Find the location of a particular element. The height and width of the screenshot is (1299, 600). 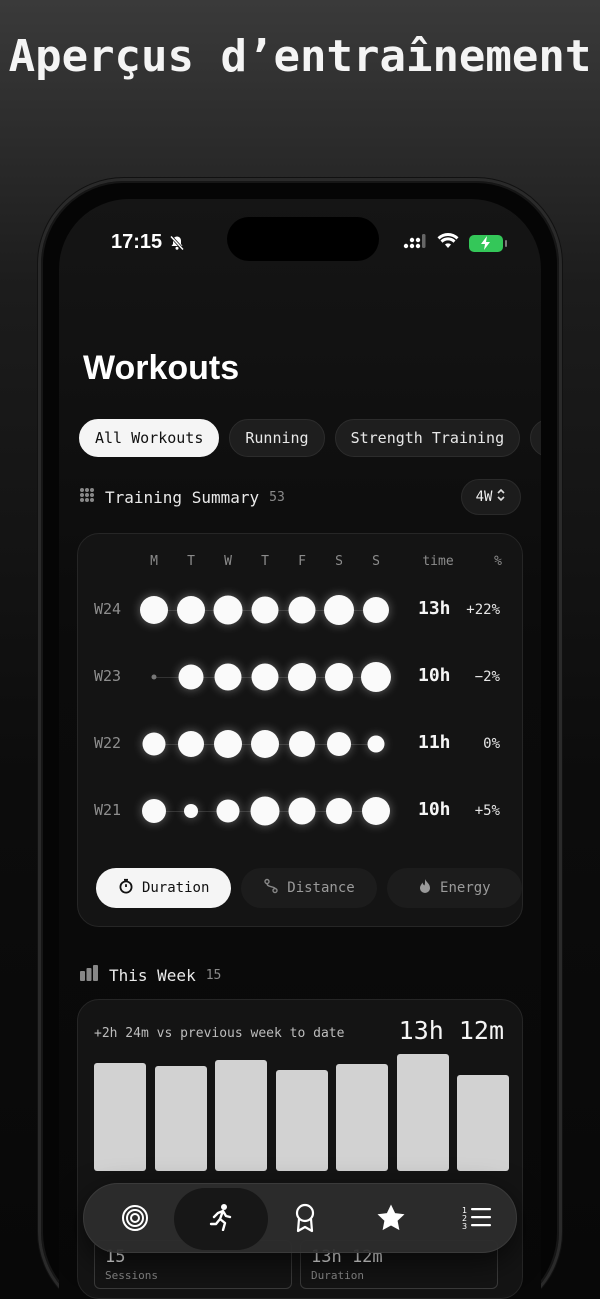

tab-awards is located at coordinates (305, 1220).